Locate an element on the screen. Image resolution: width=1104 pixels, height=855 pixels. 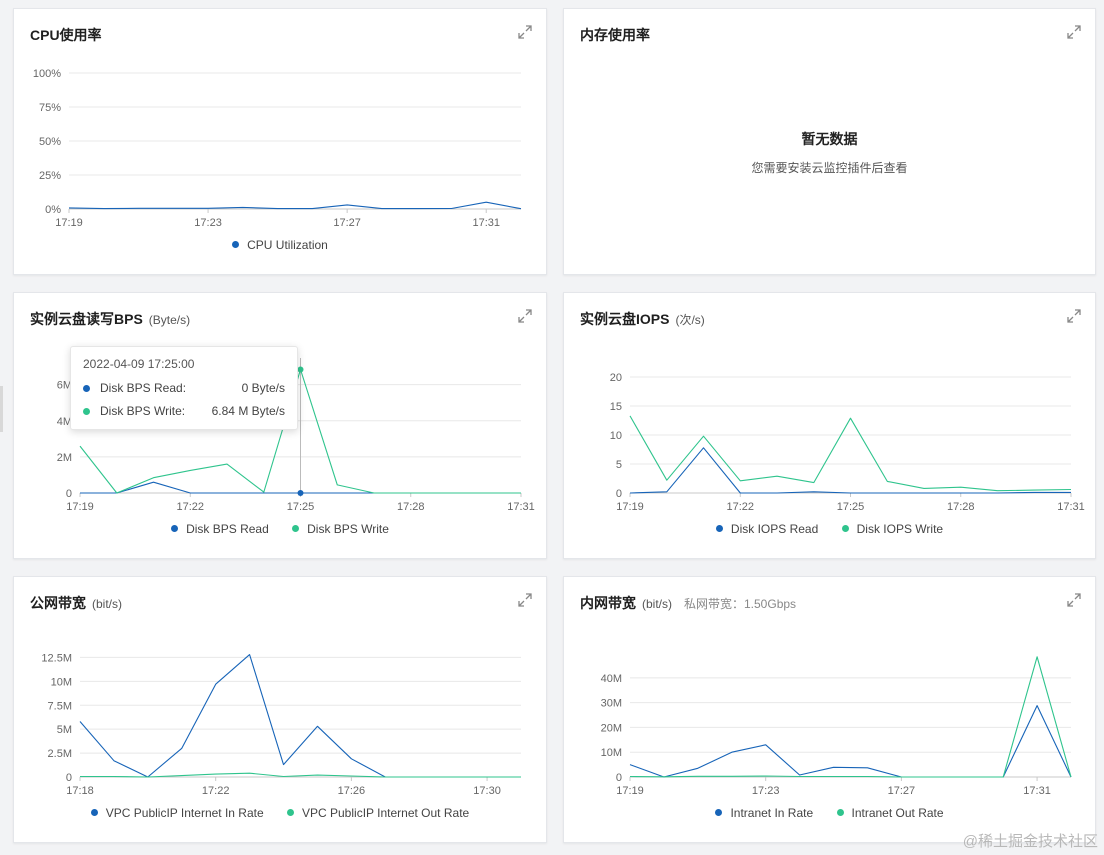
y-tick-label: 30M is located at coordinates (611, 704).